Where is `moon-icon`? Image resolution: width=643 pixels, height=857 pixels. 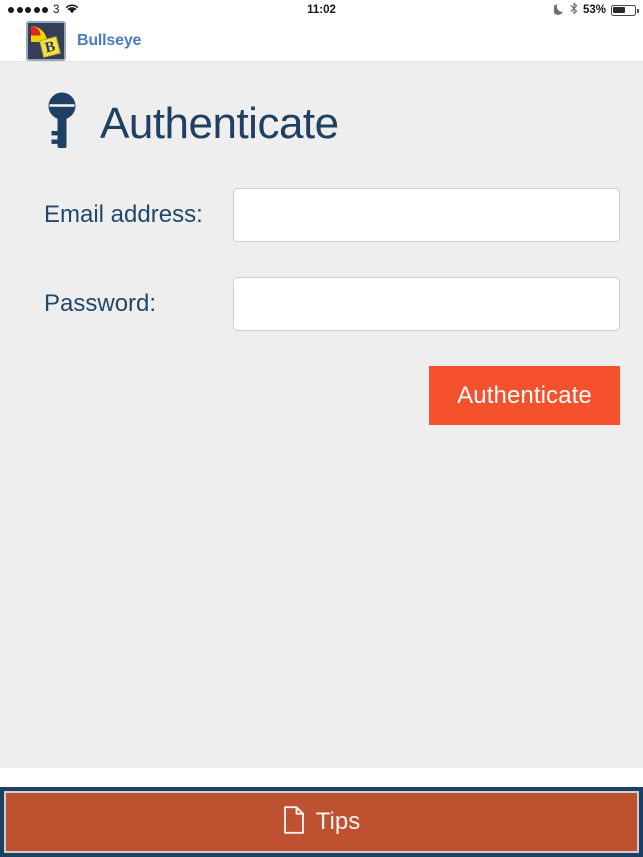
moon-icon is located at coordinates (558, 10).